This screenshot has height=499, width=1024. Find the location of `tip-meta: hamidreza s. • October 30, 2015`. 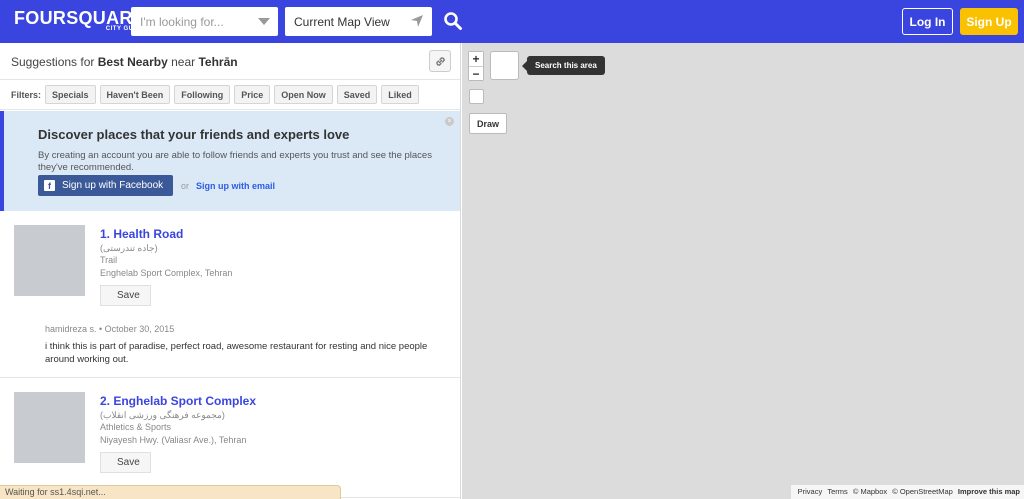

tip-meta: hamidreza s. • October 30, 2015 is located at coordinates (110, 329).